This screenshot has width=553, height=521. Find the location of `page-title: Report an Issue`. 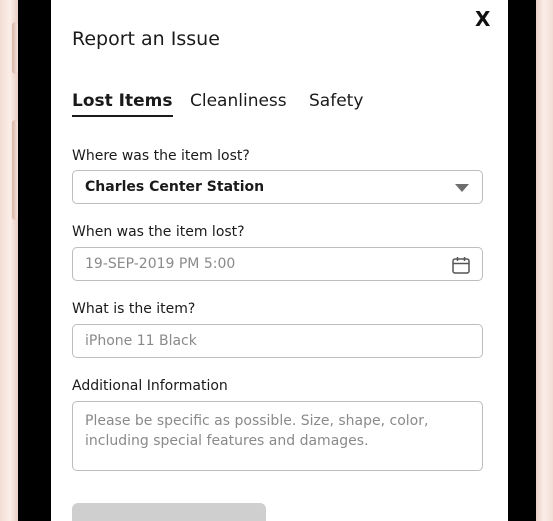

page-title: Report an Issue is located at coordinates (146, 39).